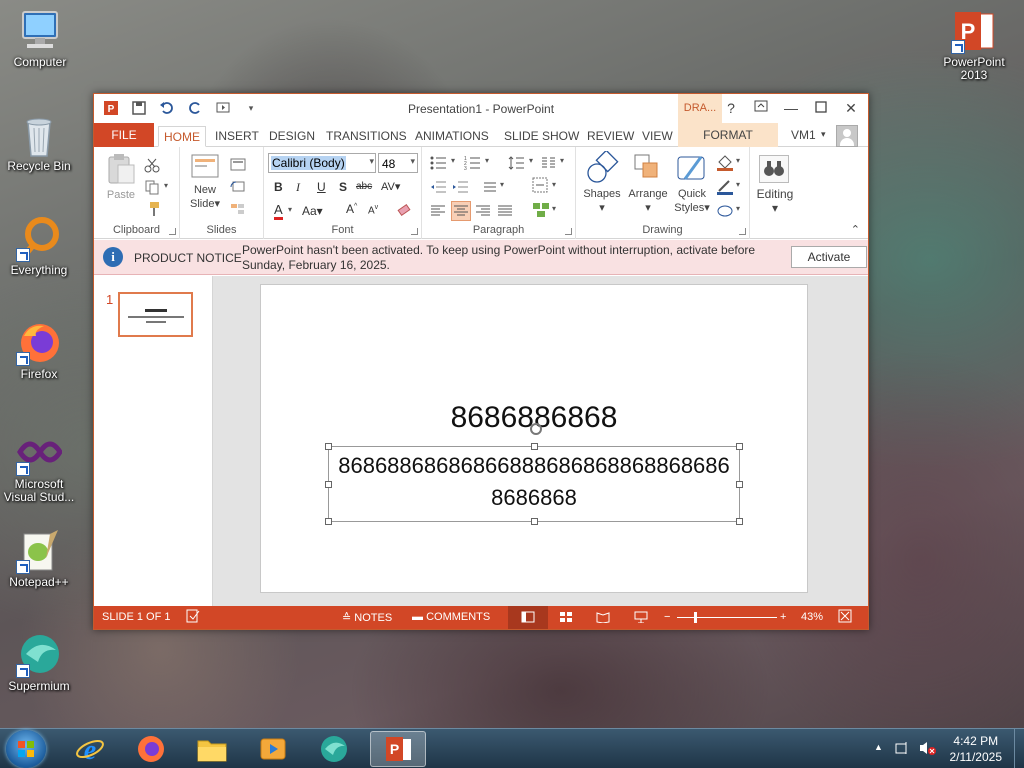  Describe the element at coordinates (90, 749) in the screenshot. I see `taskbar-internet-explorer: e` at that location.